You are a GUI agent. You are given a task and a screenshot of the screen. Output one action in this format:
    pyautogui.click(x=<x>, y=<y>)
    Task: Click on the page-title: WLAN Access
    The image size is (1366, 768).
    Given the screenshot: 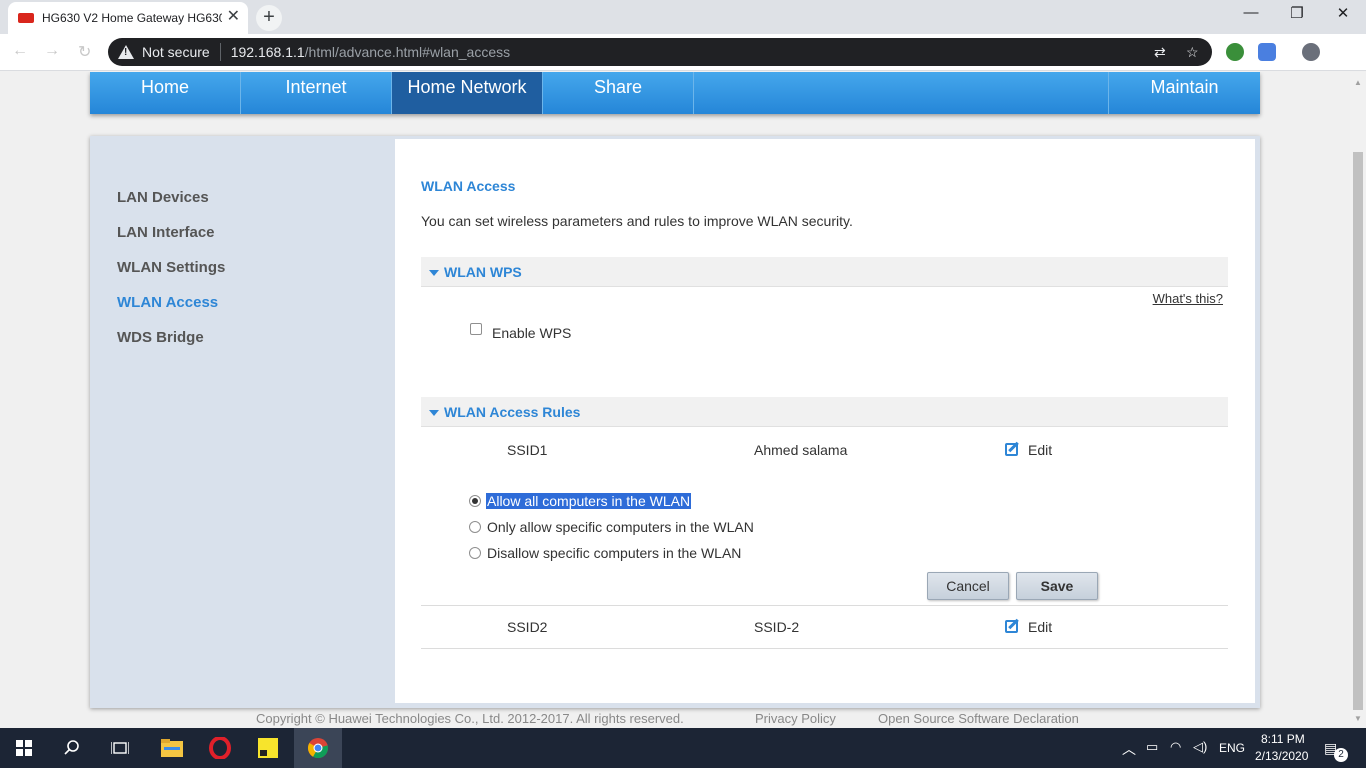 What is the action you would take?
    pyautogui.click(x=468, y=186)
    